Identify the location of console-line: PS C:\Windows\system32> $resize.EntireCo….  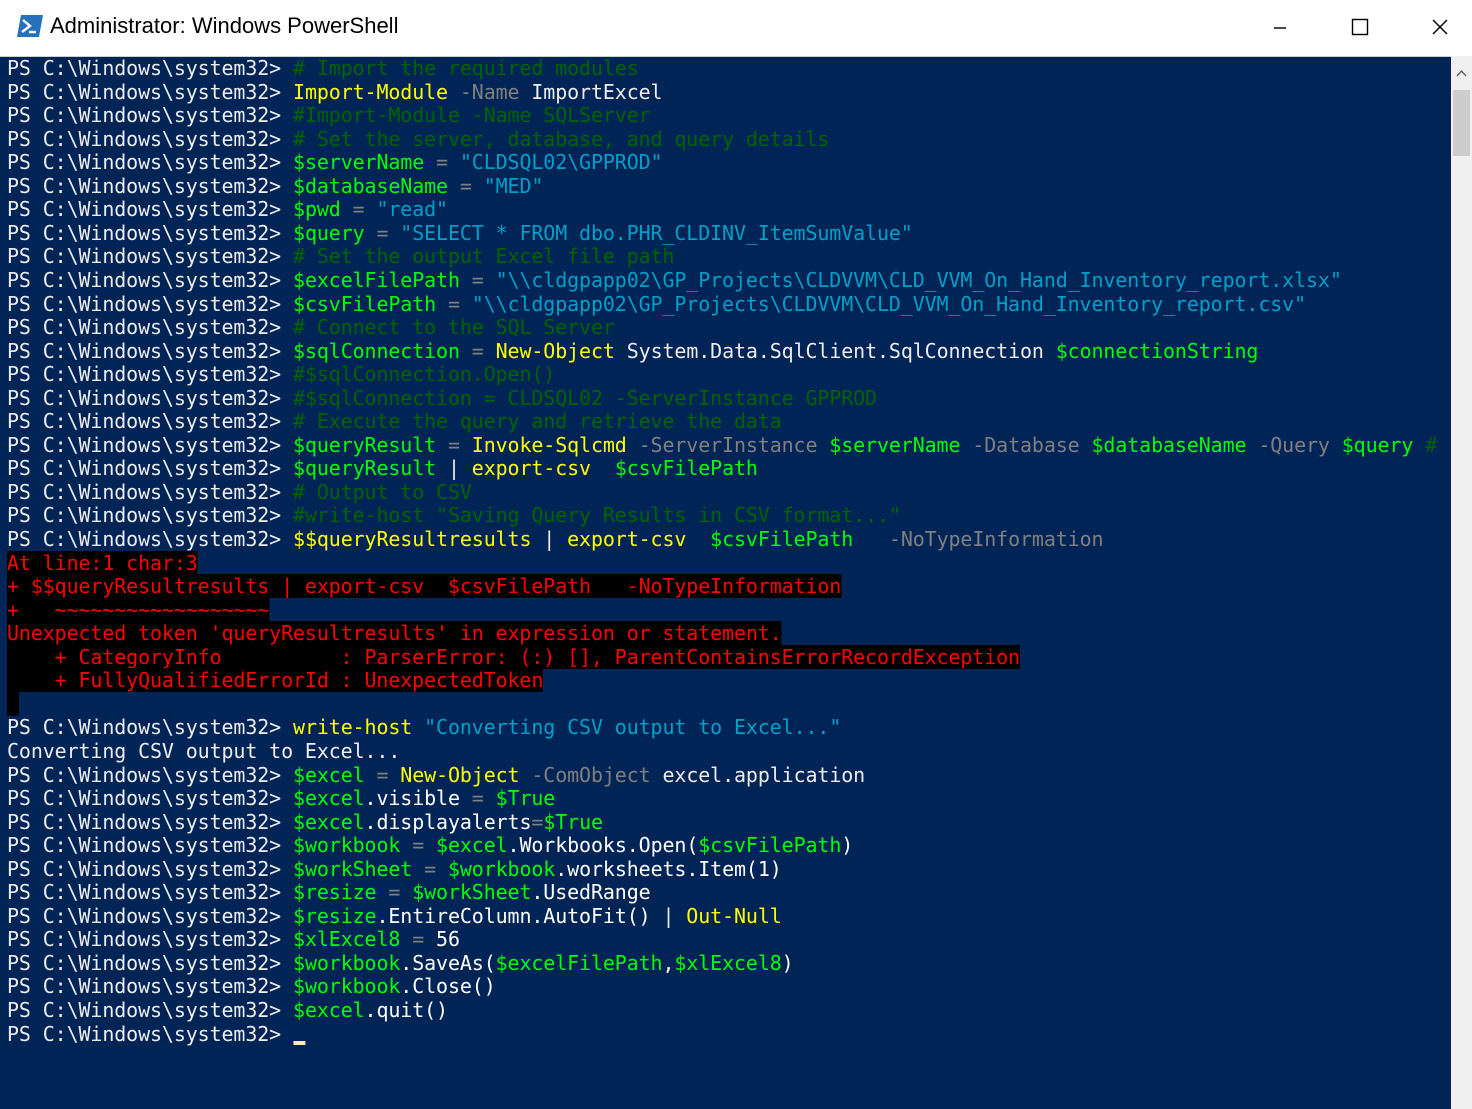
(394, 916).